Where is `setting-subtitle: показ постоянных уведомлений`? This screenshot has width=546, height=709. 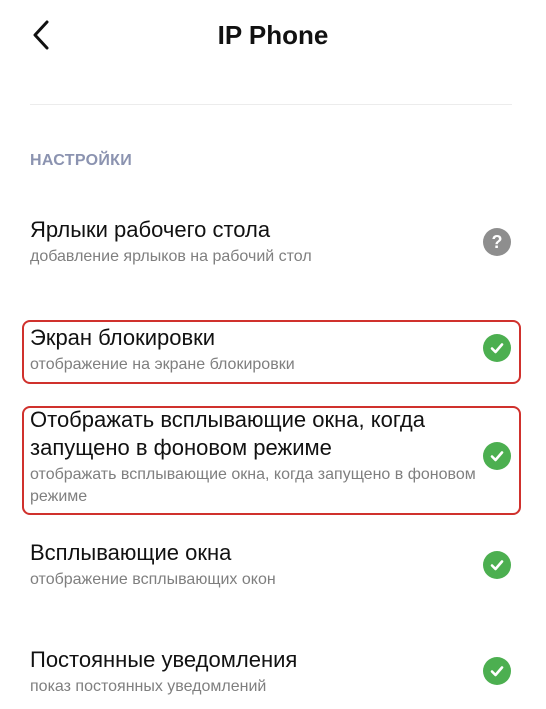 setting-subtitle: показ постоянных уведомлений is located at coordinates (148, 686).